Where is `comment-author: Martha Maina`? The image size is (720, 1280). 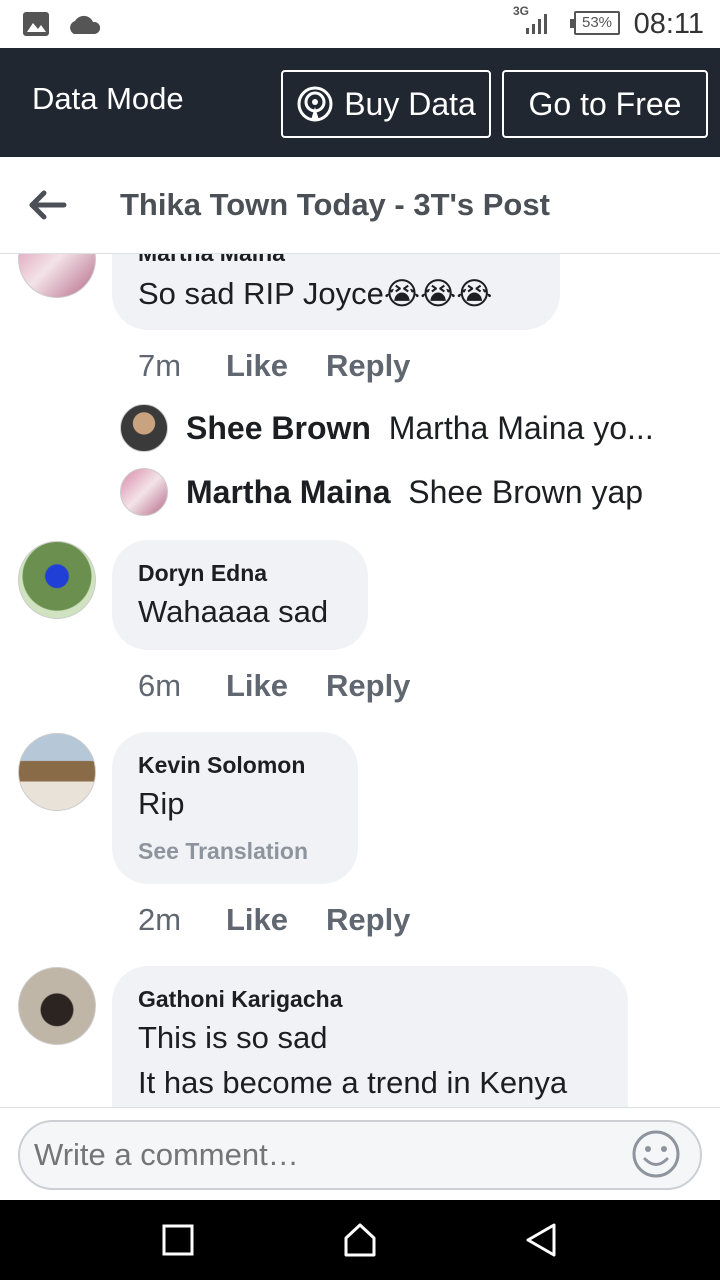 comment-author: Martha Maina is located at coordinates (211, 260).